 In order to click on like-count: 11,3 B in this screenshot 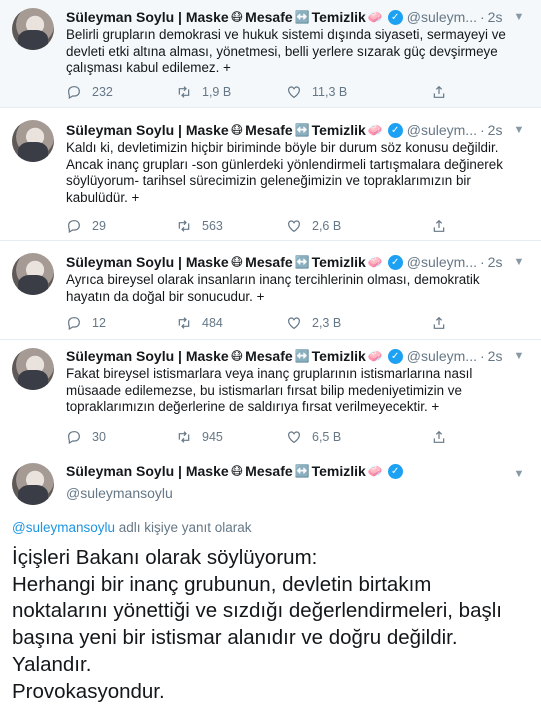, I will do `click(330, 92)`.